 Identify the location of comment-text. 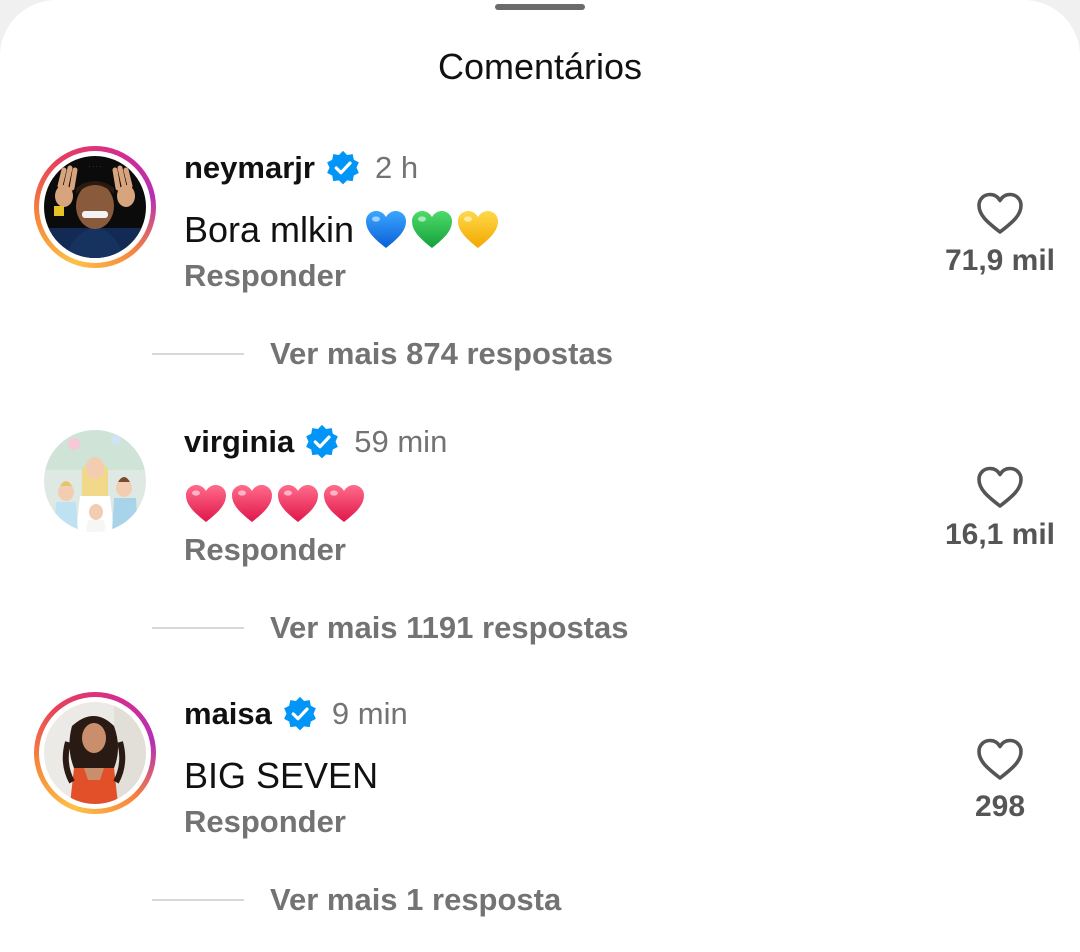
(276, 504).